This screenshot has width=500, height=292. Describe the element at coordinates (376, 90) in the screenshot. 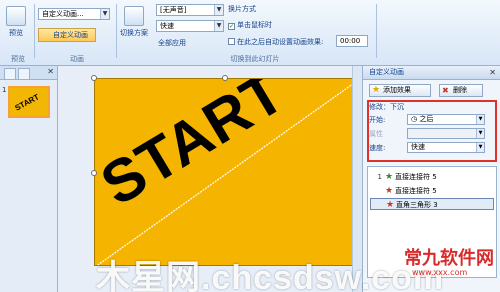

I see `star-icon: ★` at that location.